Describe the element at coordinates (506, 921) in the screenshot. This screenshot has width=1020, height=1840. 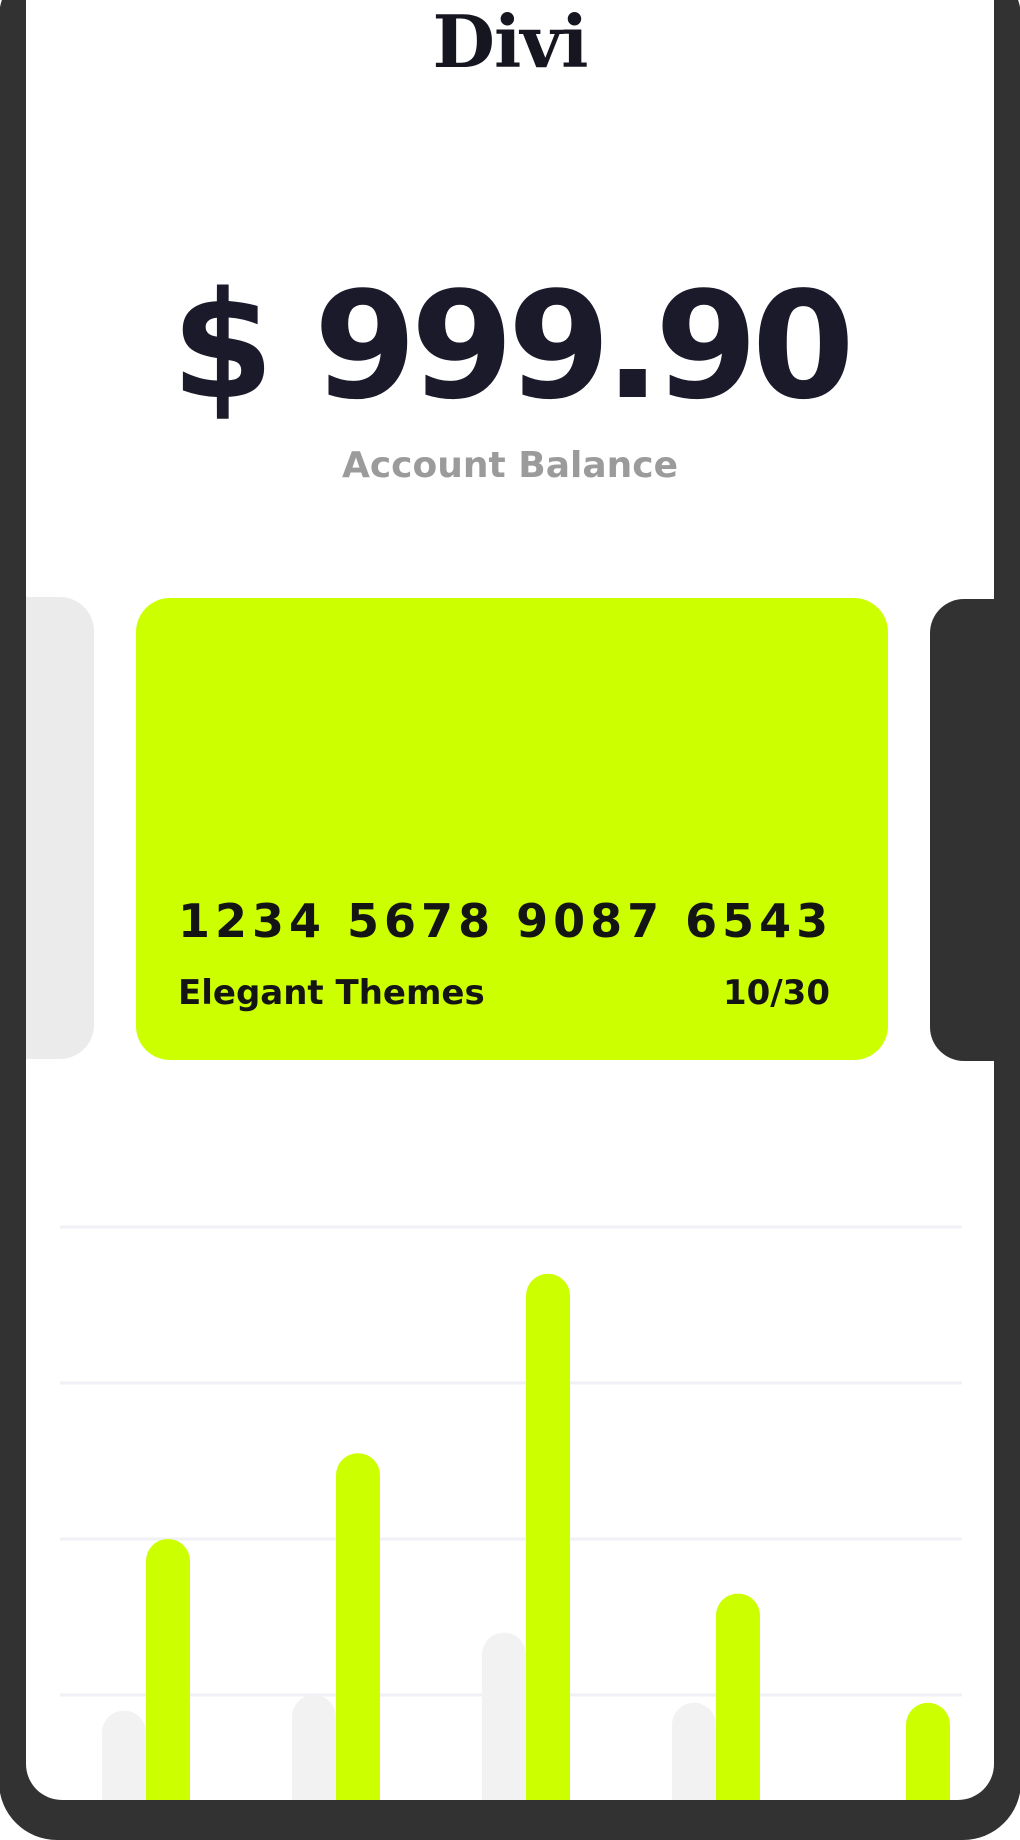
I see `card-number: 1234 5678 9087 6543` at that location.